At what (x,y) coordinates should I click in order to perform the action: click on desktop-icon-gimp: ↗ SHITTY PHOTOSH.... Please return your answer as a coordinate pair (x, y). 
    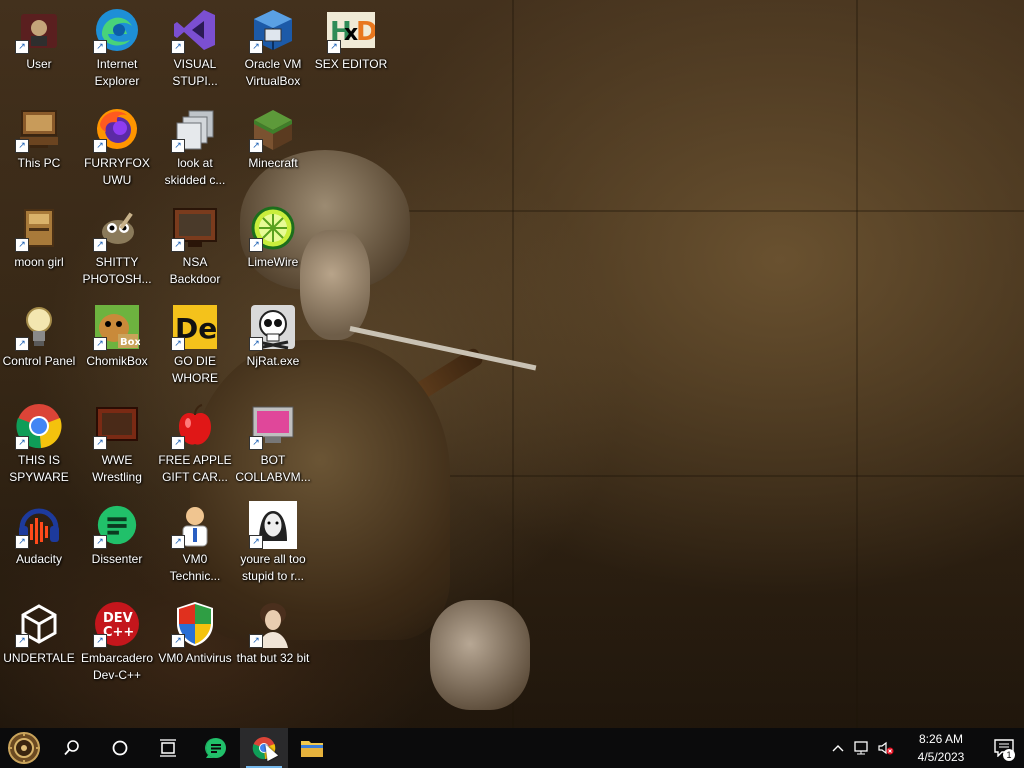
    Looking at the image, I should click on (117, 249).